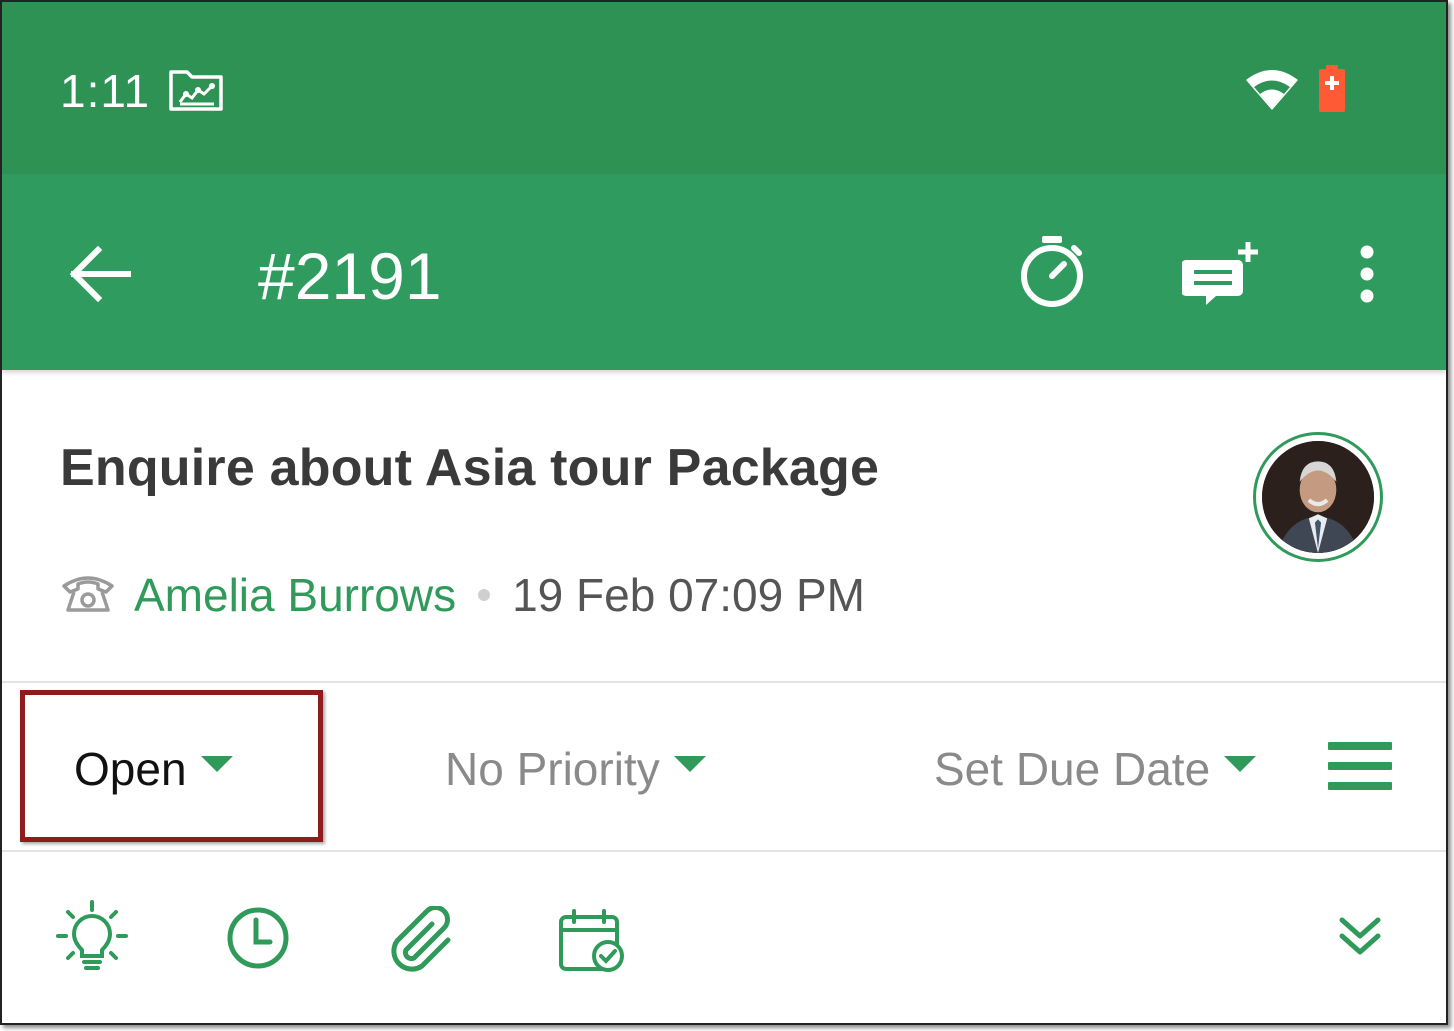 The width and height of the screenshot is (1454, 1031). What do you see at coordinates (105, 91) in the screenshot?
I see `status-clock: 1:11` at bounding box center [105, 91].